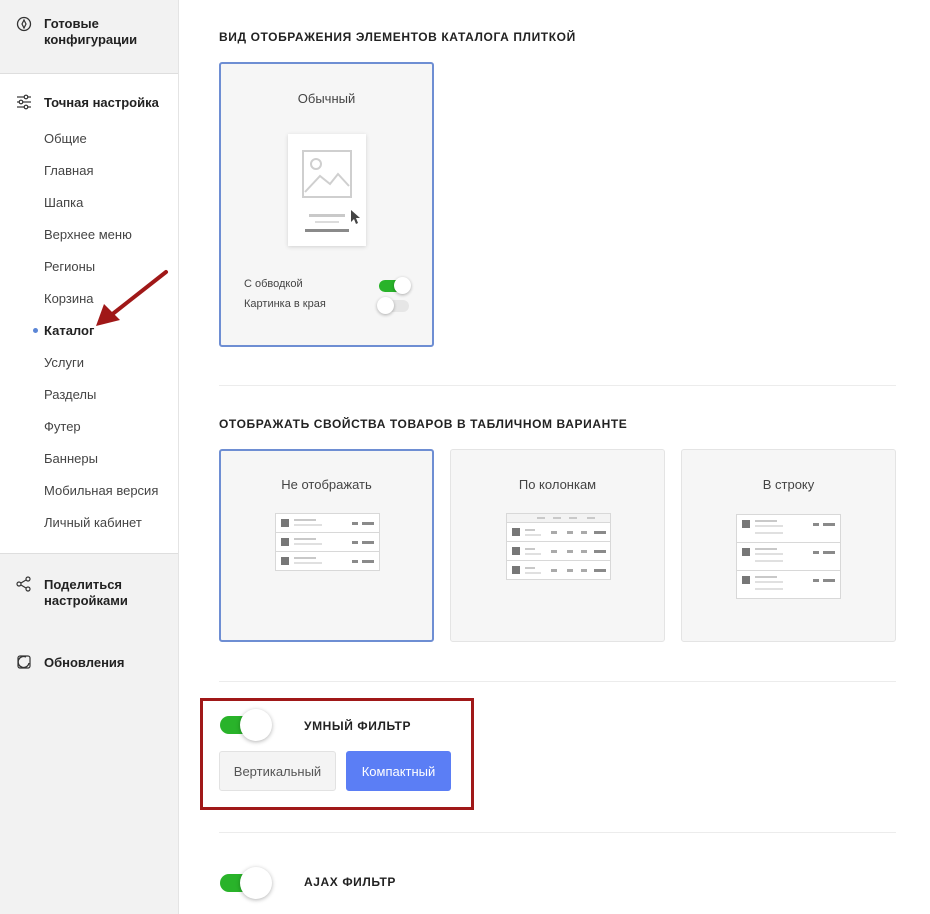  What do you see at coordinates (63, 203) in the screenshot?
I see `sidebar-item-header: Шапка` at bounding box center [63, 203].